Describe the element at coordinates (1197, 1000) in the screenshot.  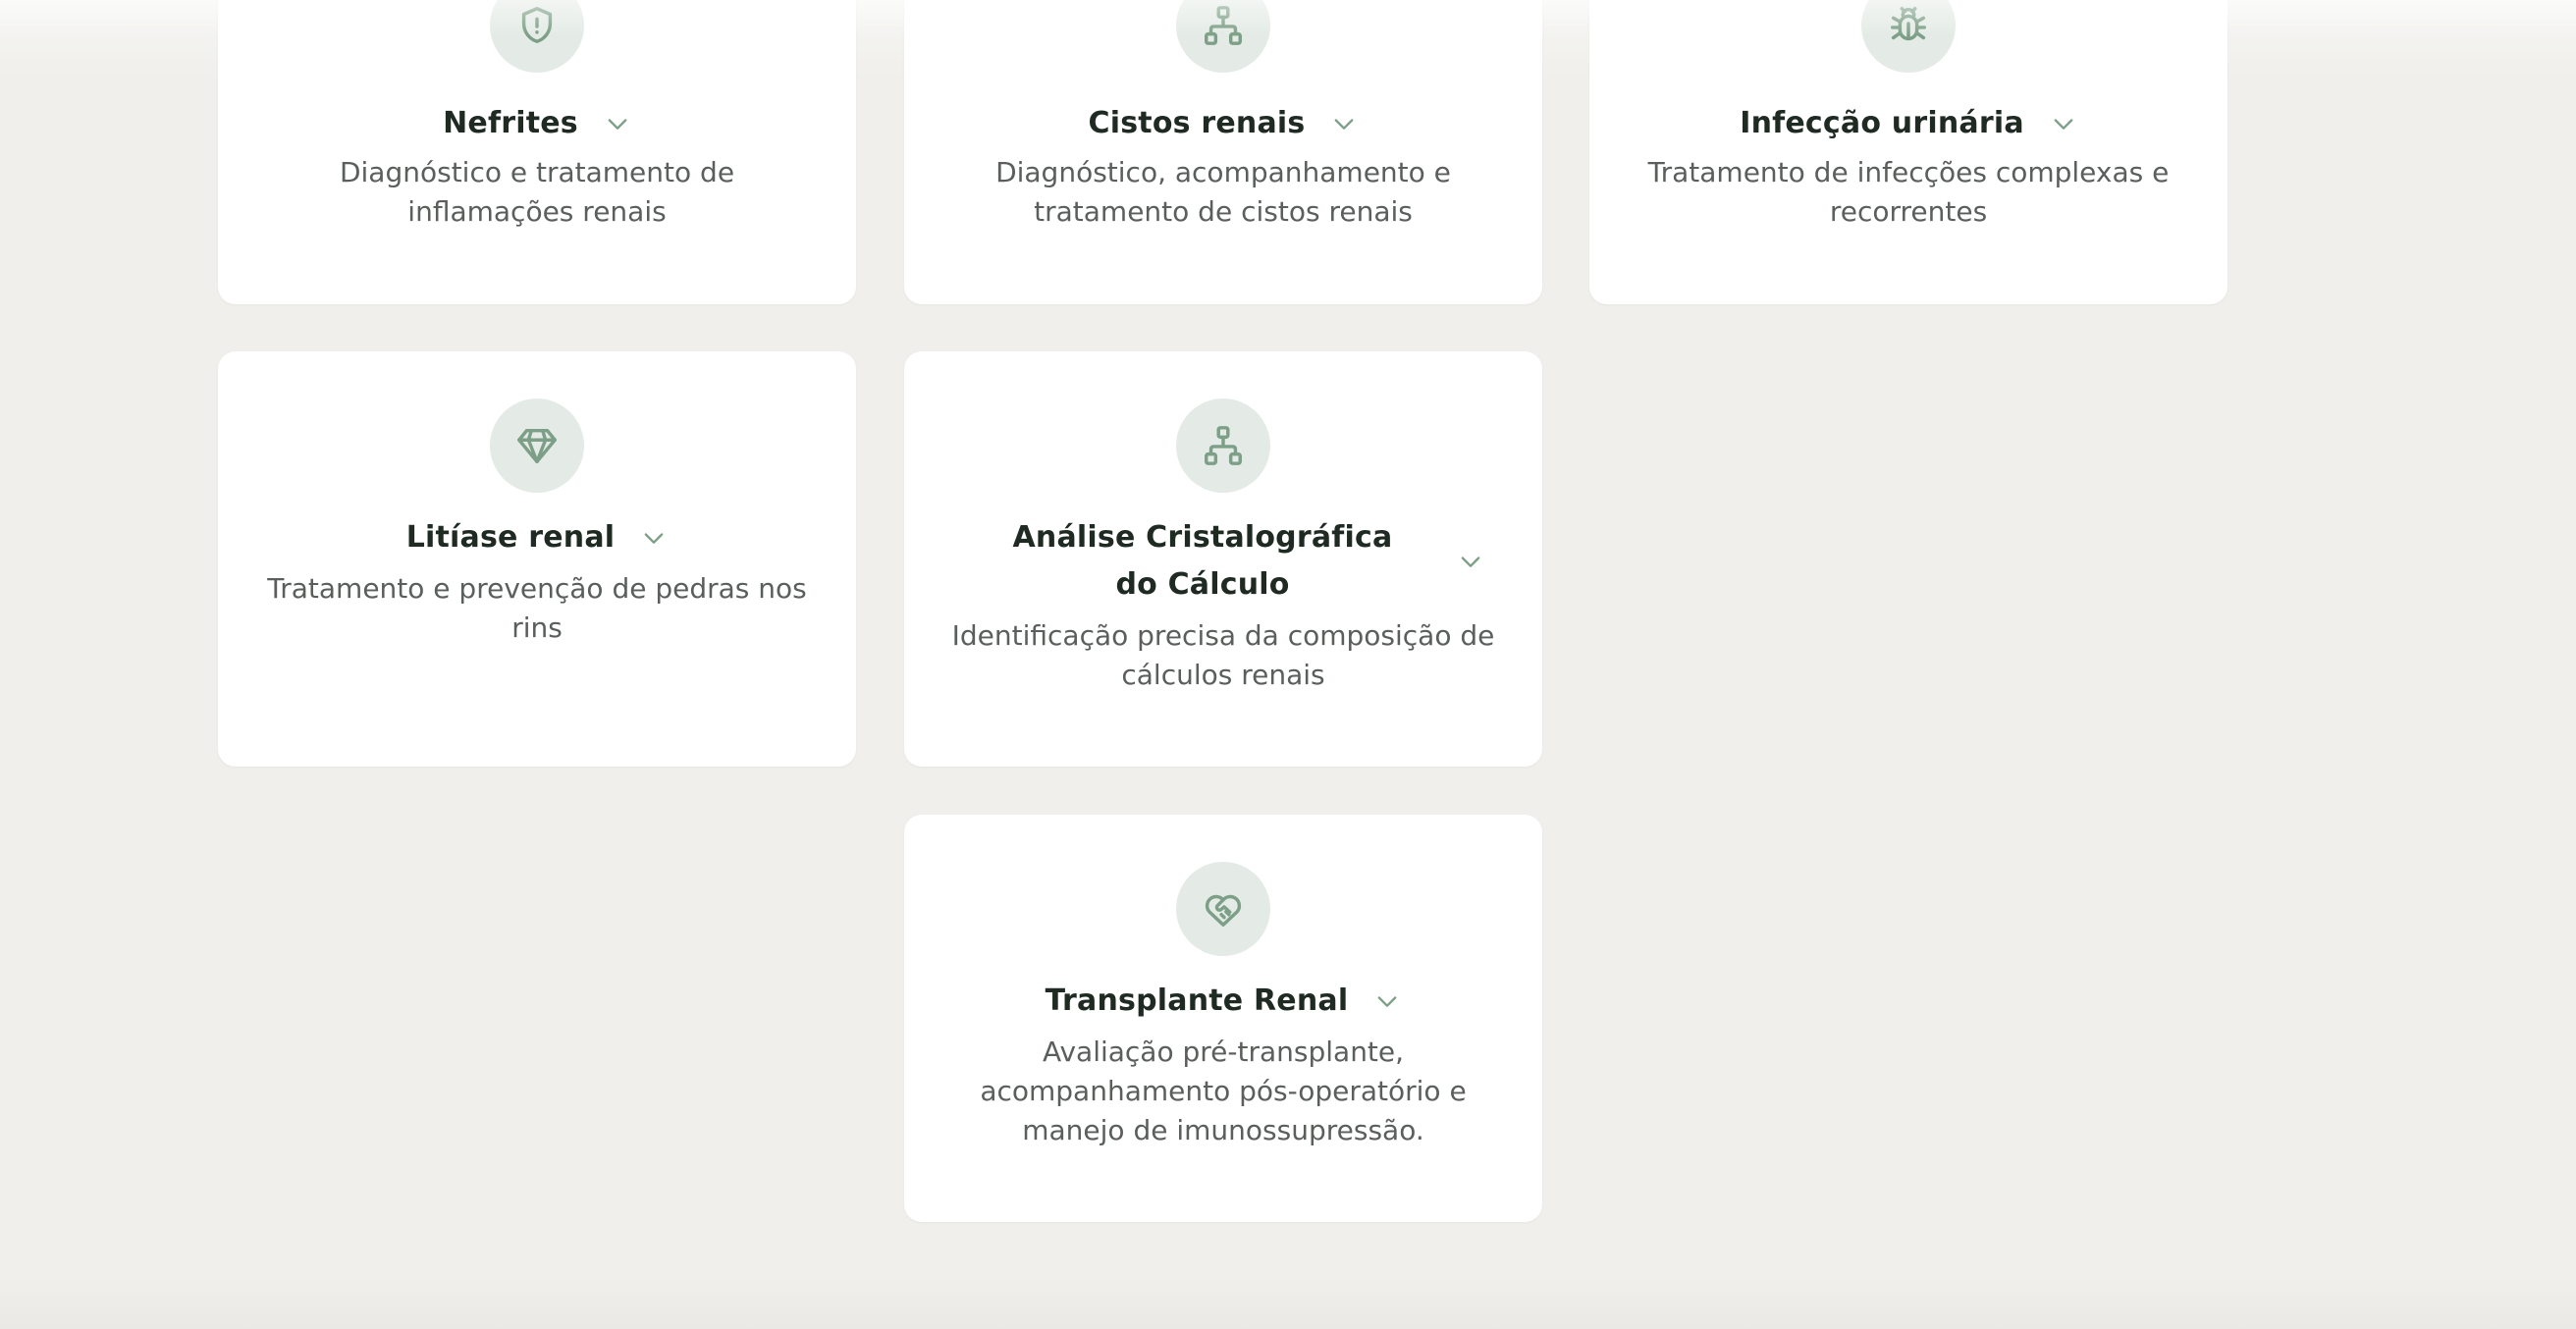
I see `card-title: Transplante Renal` at that location.